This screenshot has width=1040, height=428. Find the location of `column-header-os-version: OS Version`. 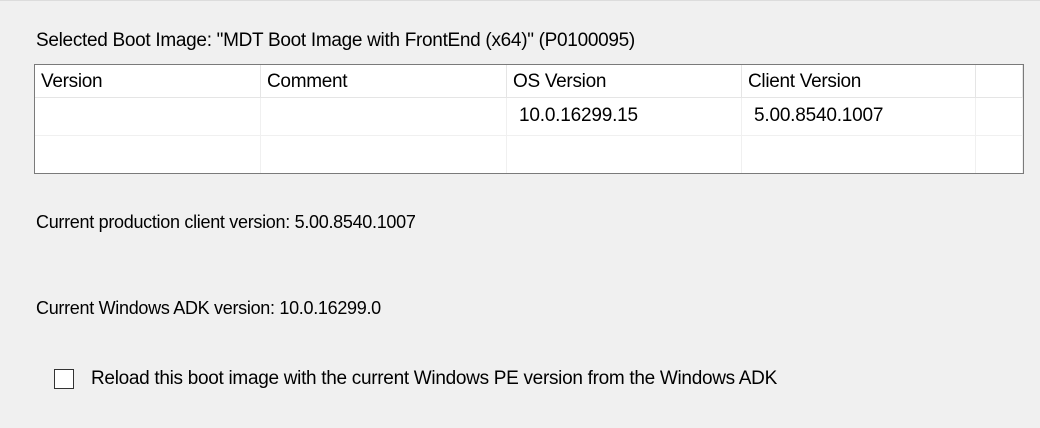

column-header-os-version: OS Version is located at coordinates (624, 81).